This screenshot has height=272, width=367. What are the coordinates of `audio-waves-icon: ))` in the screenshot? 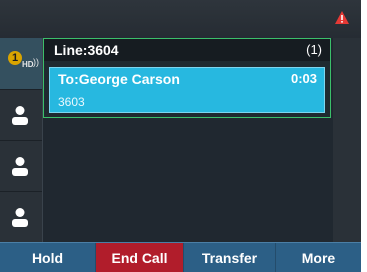 It's located at (36, 62).